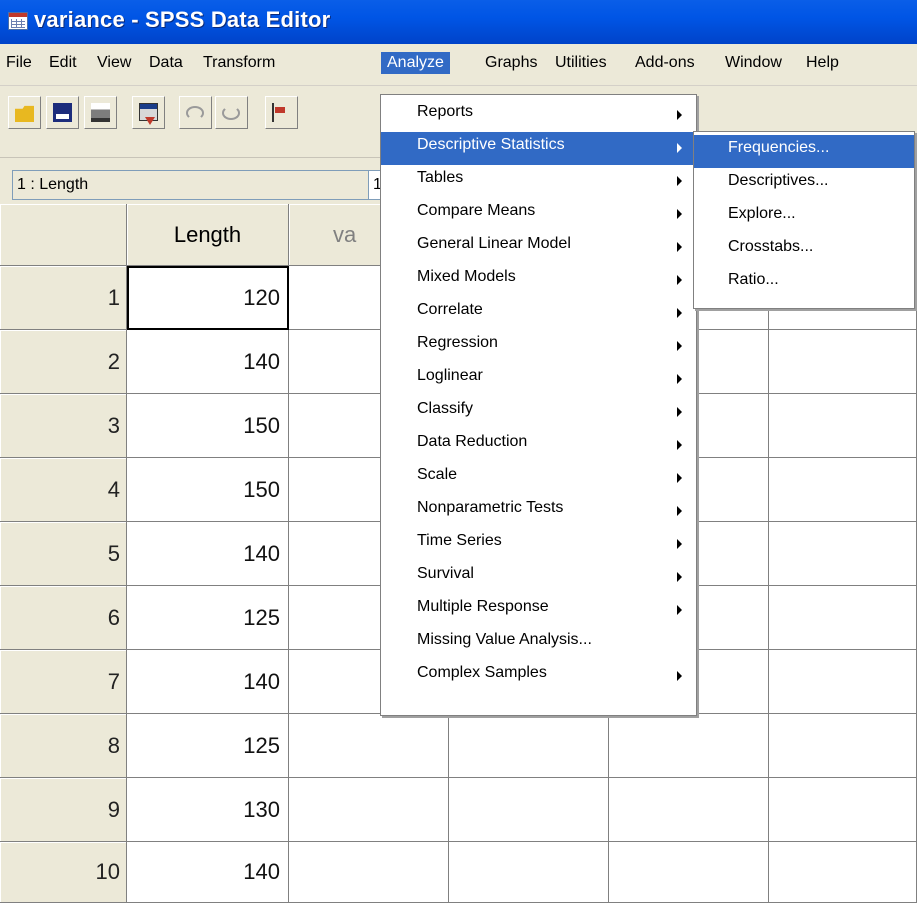 The width and height of the screenshot is (917, 903). Describe the element at coordinates (63, 554) in the screenshot. I see `row-header: 5` at that location.